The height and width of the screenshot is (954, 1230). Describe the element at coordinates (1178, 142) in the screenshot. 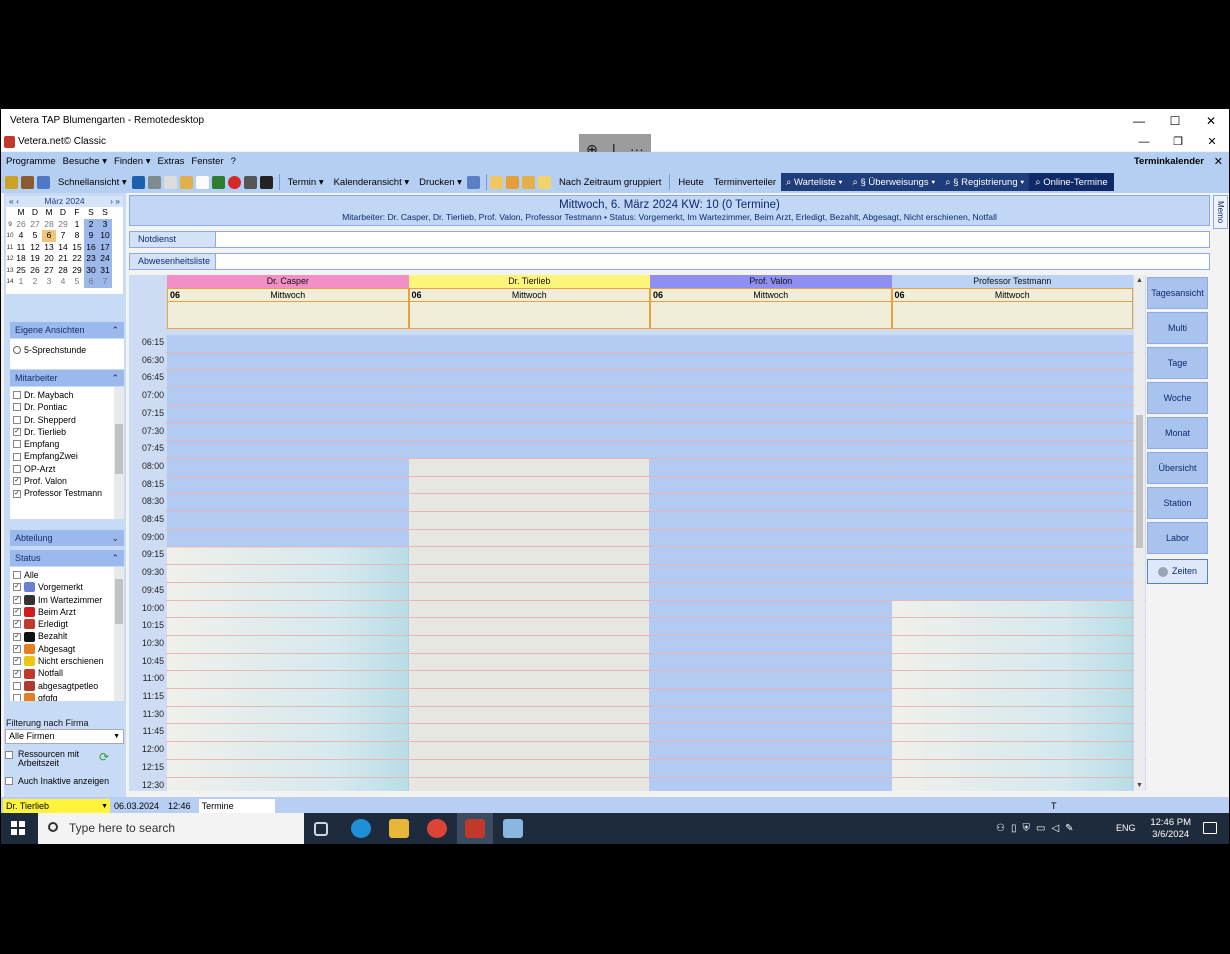

I see `app-restore-button: ❐` at that location.